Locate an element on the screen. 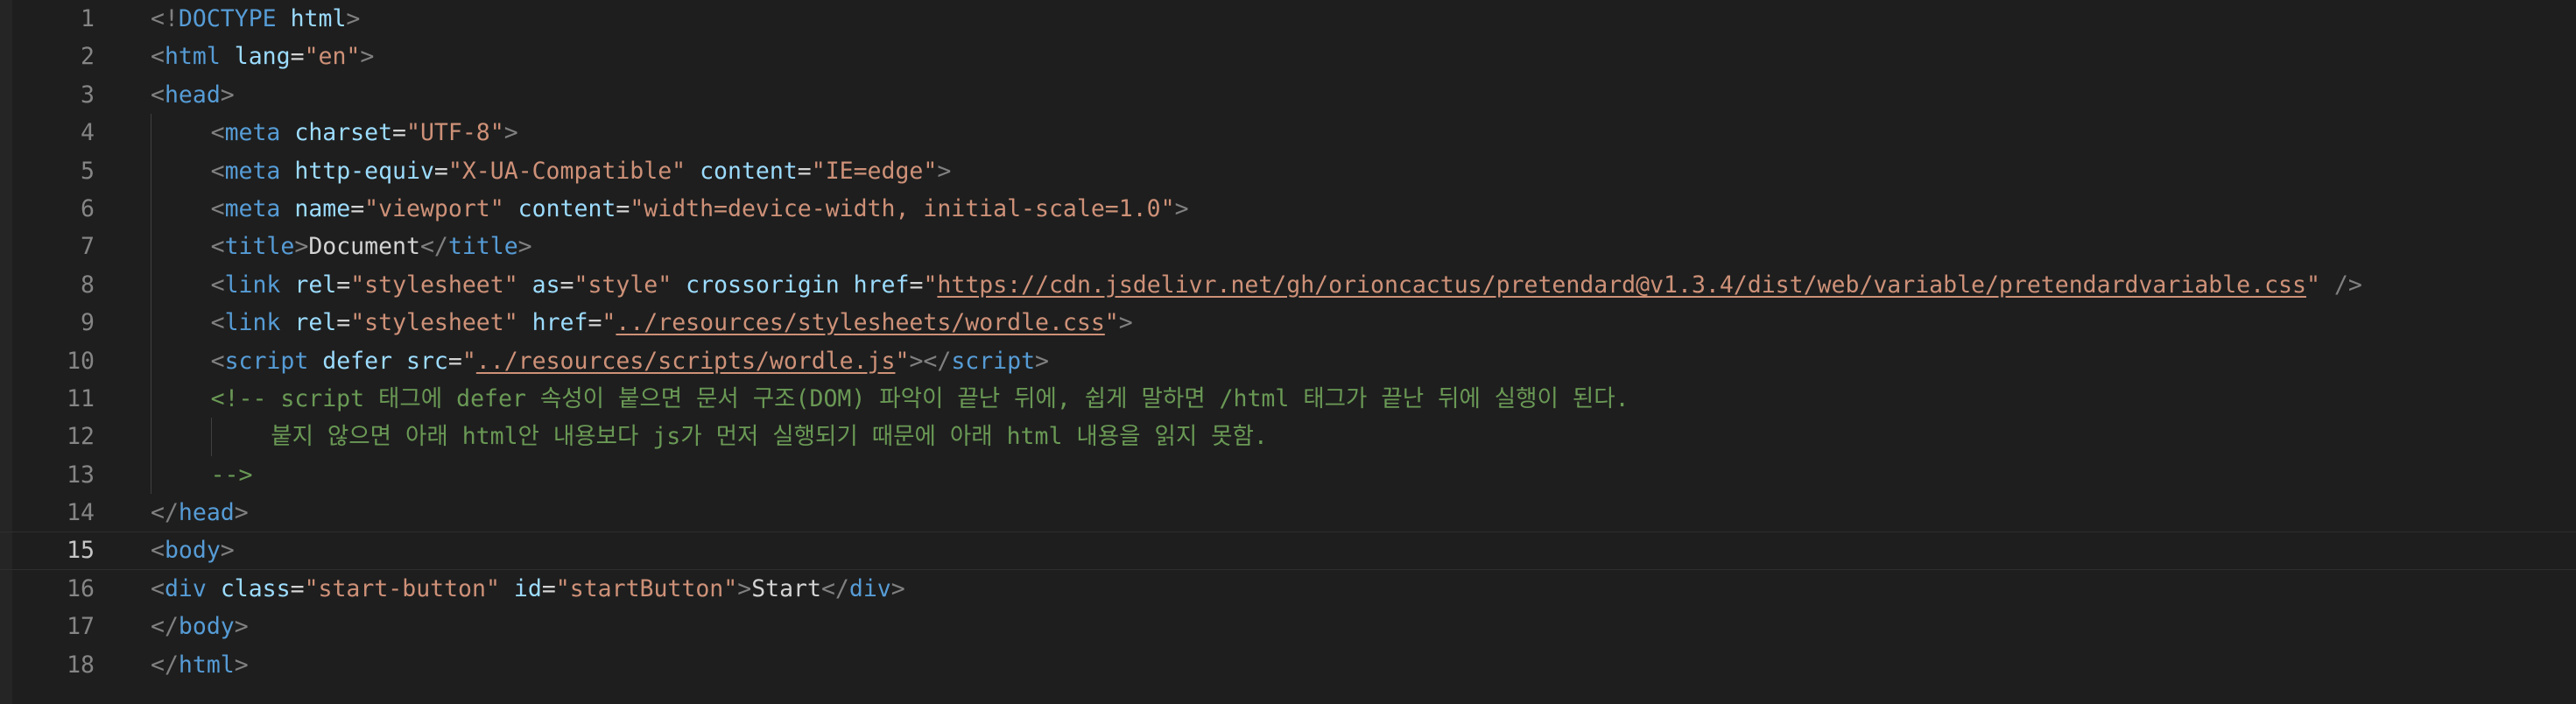  token-str: "width=device-width, initial-scale=1.0" is located at coordinates (902, 208).